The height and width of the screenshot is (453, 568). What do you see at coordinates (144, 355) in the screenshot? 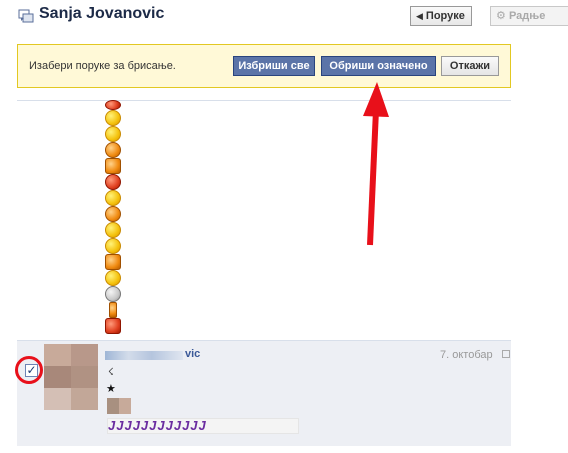
I see `sender-name-blur` at bounding box center [144, 355].